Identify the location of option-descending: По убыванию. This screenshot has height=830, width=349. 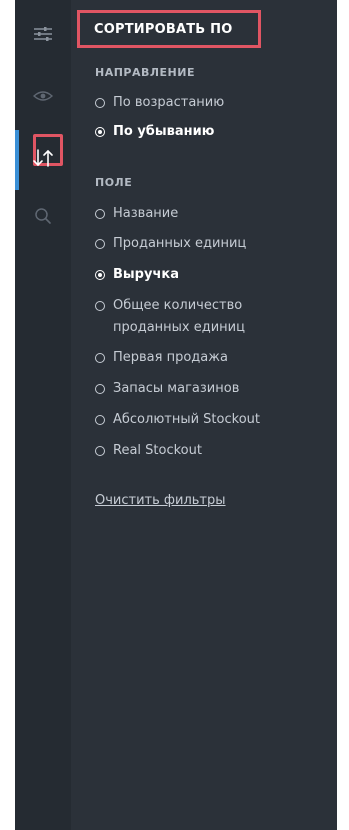
(213, 132).